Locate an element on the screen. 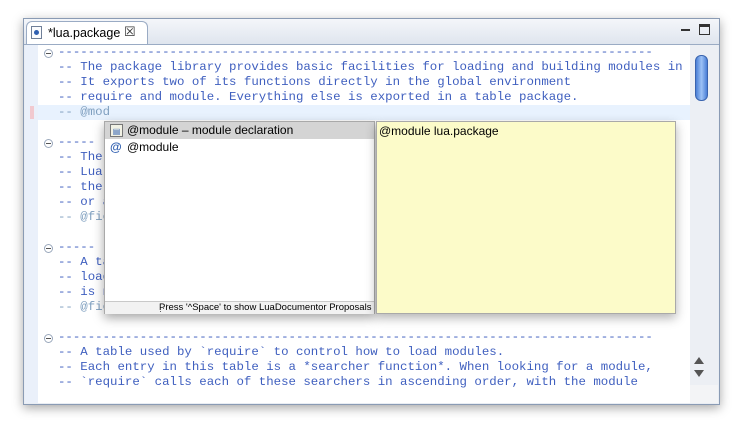 Image resolution: width=740 pixels, height=423 pixels. completion-item-module: @ @module is located at coordinates (239, 147).